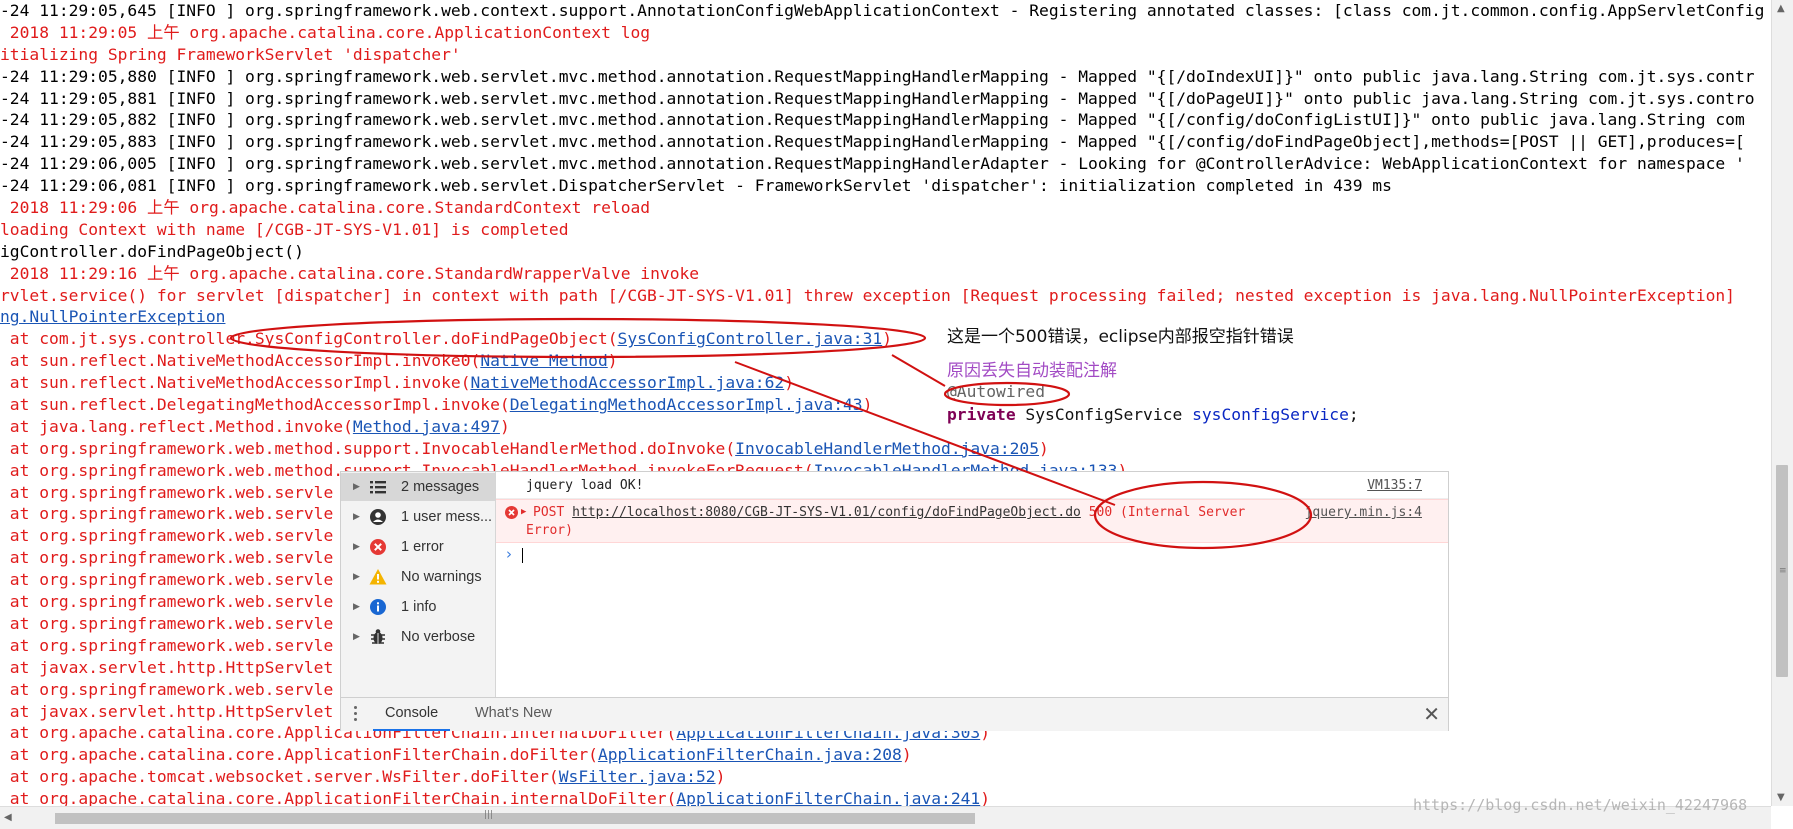 This screenshot has height=829, width=1793. Describe the element at coordinates (356, 715) in the screenshot. I see `more-options-icon` at that location.